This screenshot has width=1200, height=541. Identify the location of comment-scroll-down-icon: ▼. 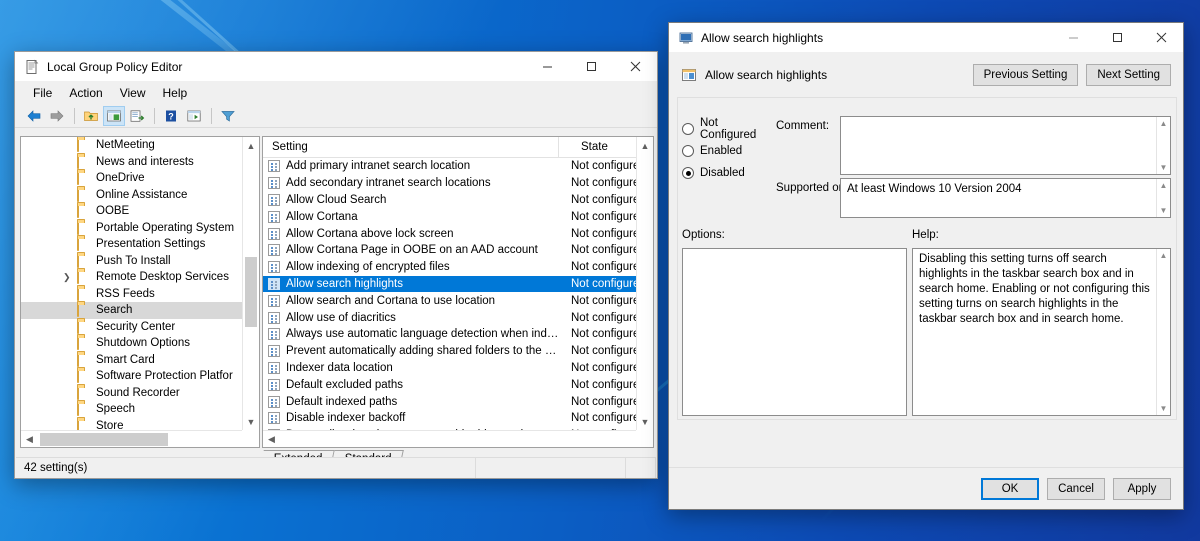
(1163, 167).